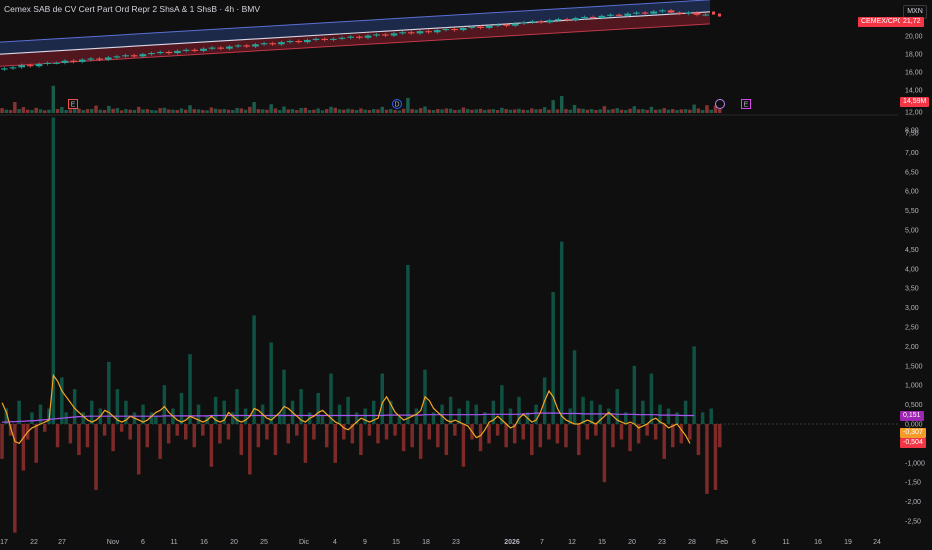  What do you see at coordinates (914, 37) in the screenshot?
I see `price-tick-label: 20,00` at bounding box center [914, 37].